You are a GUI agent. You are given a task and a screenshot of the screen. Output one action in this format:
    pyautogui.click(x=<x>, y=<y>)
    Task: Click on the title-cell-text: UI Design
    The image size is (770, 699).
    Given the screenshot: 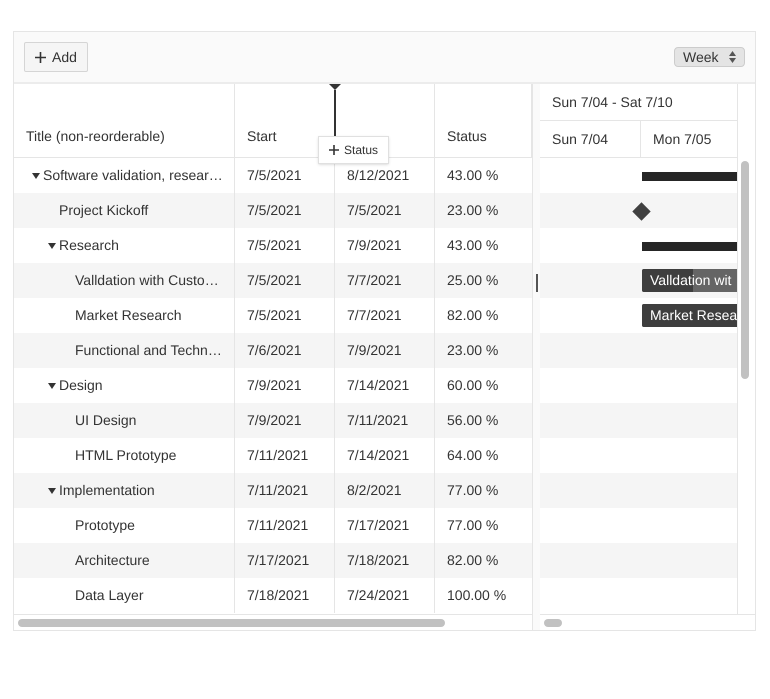 What is the action you would take?
    pyautogui.click(x=105, y=420)
    